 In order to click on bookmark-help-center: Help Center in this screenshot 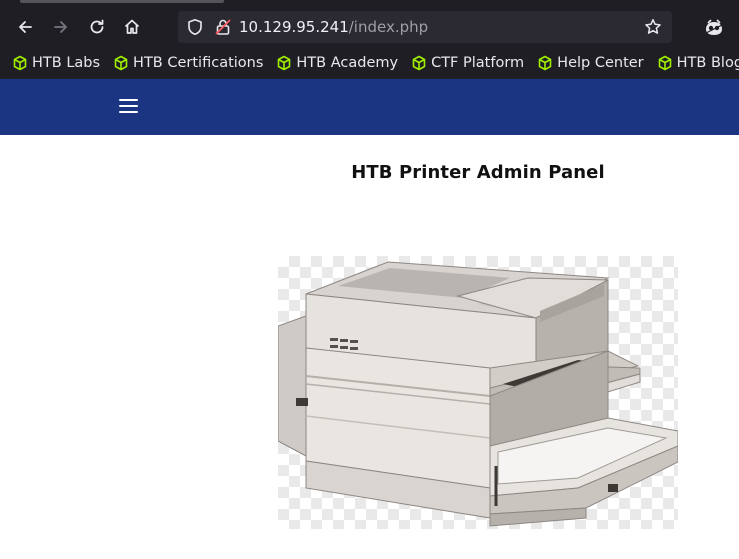, I will do `click(590, 63)`.